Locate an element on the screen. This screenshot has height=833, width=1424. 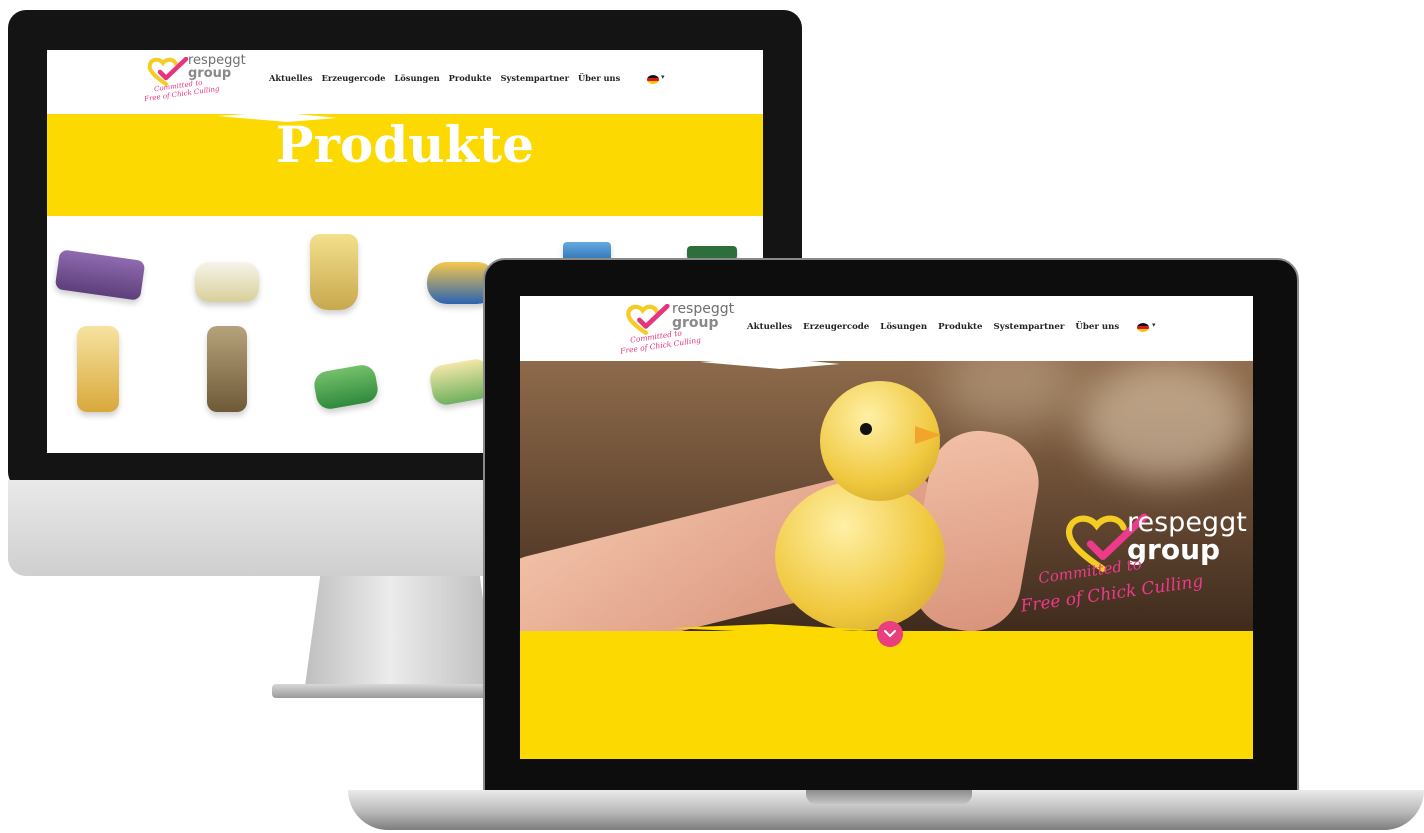
hero-logo-word-respeggt: respeggt is located at coordinates (1187, 522).